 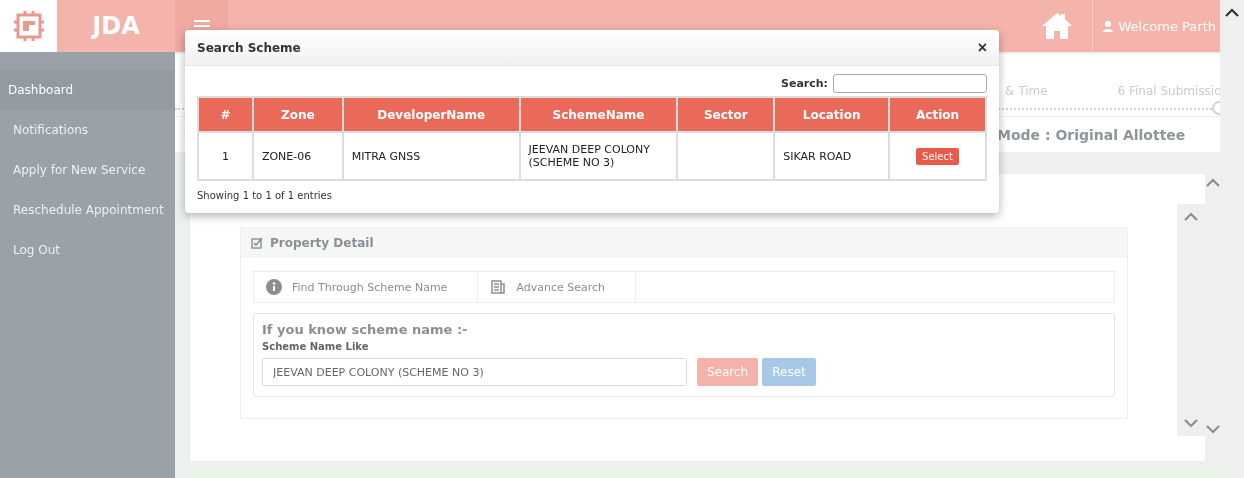 What do you see at coordinates (87, 250) in the screenshot?
I see `sidebar-item: Log Out` at bounding box center [87, 250].